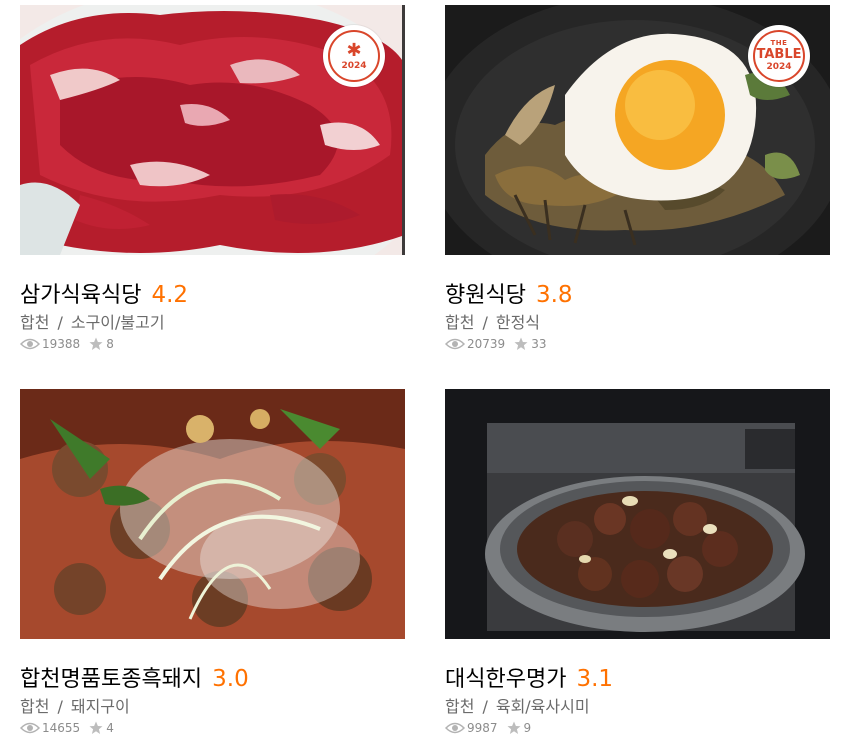 The height and width of the screenshot is (754, 856). I want to click on restaurant-name: 합천명품토종흑돼지, so click(111, 677).